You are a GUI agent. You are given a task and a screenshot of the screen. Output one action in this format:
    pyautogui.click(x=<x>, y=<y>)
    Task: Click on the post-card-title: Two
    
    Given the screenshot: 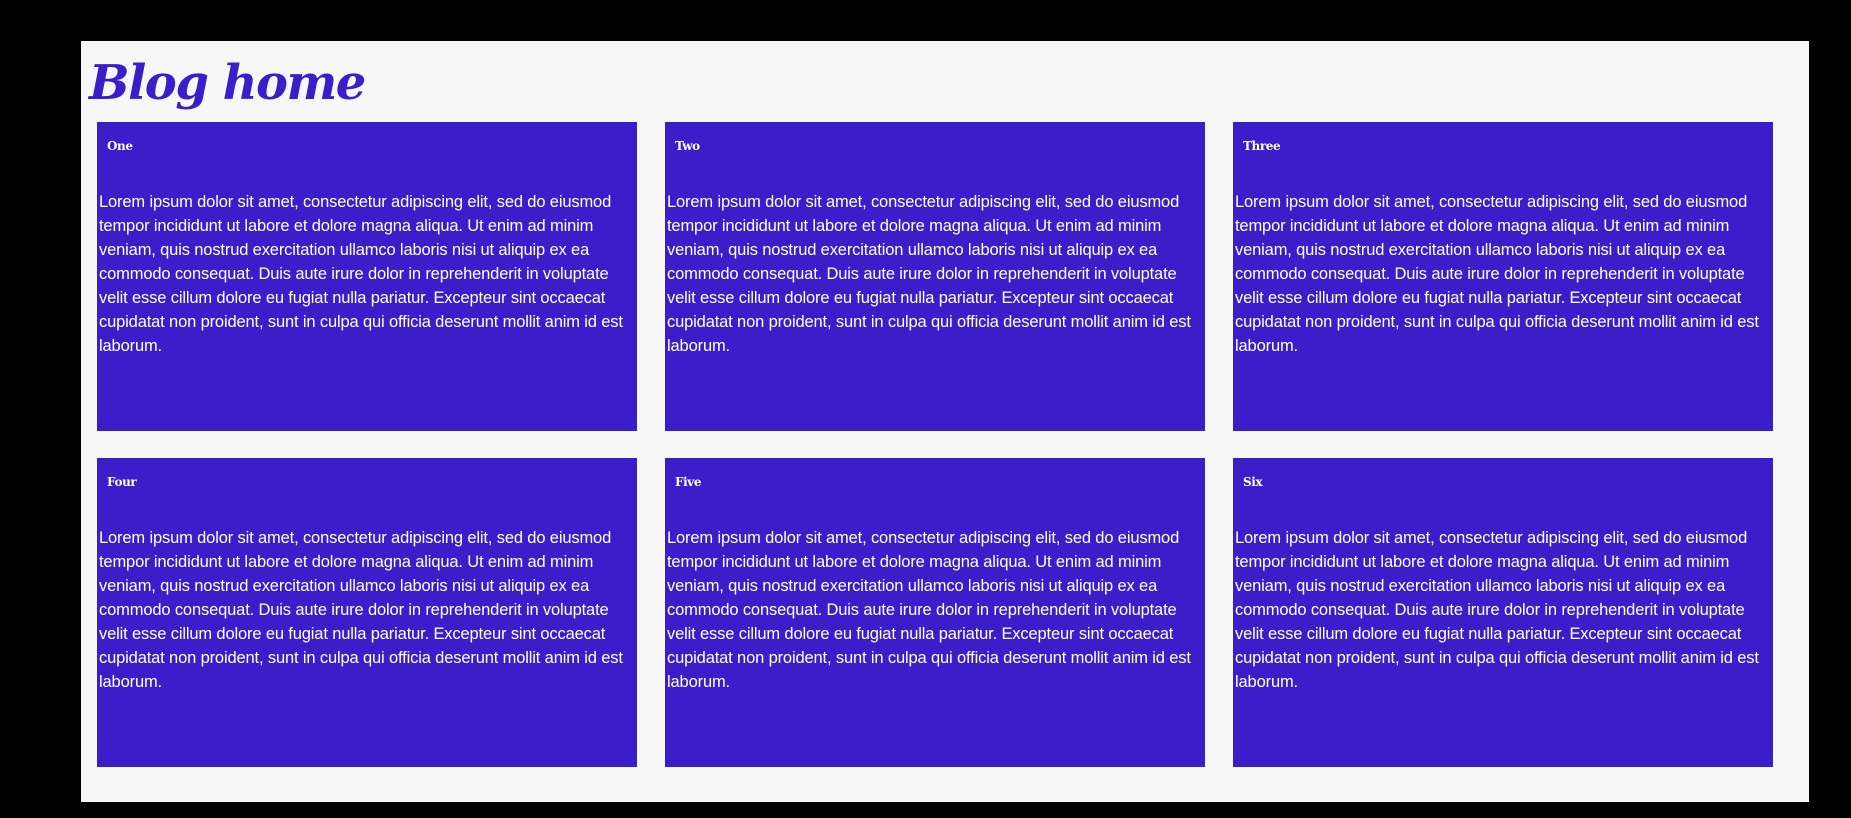 What is the action you would take?
    pyautogui.click(x=687, y=146)
    